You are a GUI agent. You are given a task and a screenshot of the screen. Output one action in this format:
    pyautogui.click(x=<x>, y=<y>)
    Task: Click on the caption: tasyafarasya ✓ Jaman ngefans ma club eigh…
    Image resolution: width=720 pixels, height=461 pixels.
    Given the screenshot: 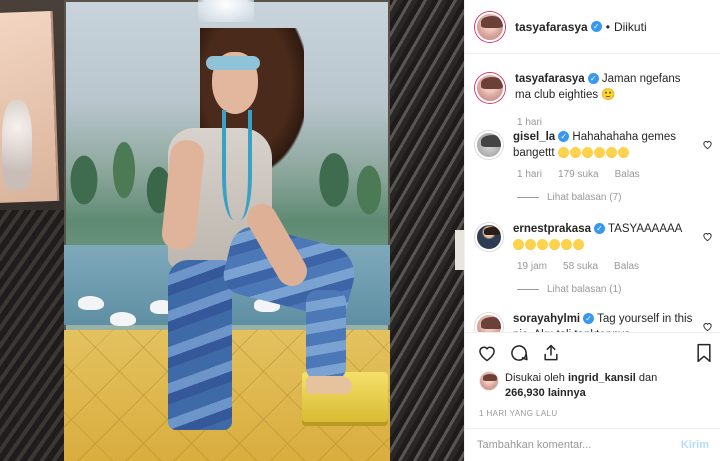 What is the action you would take?
    pyautogui.click(x=594, y=99)
    